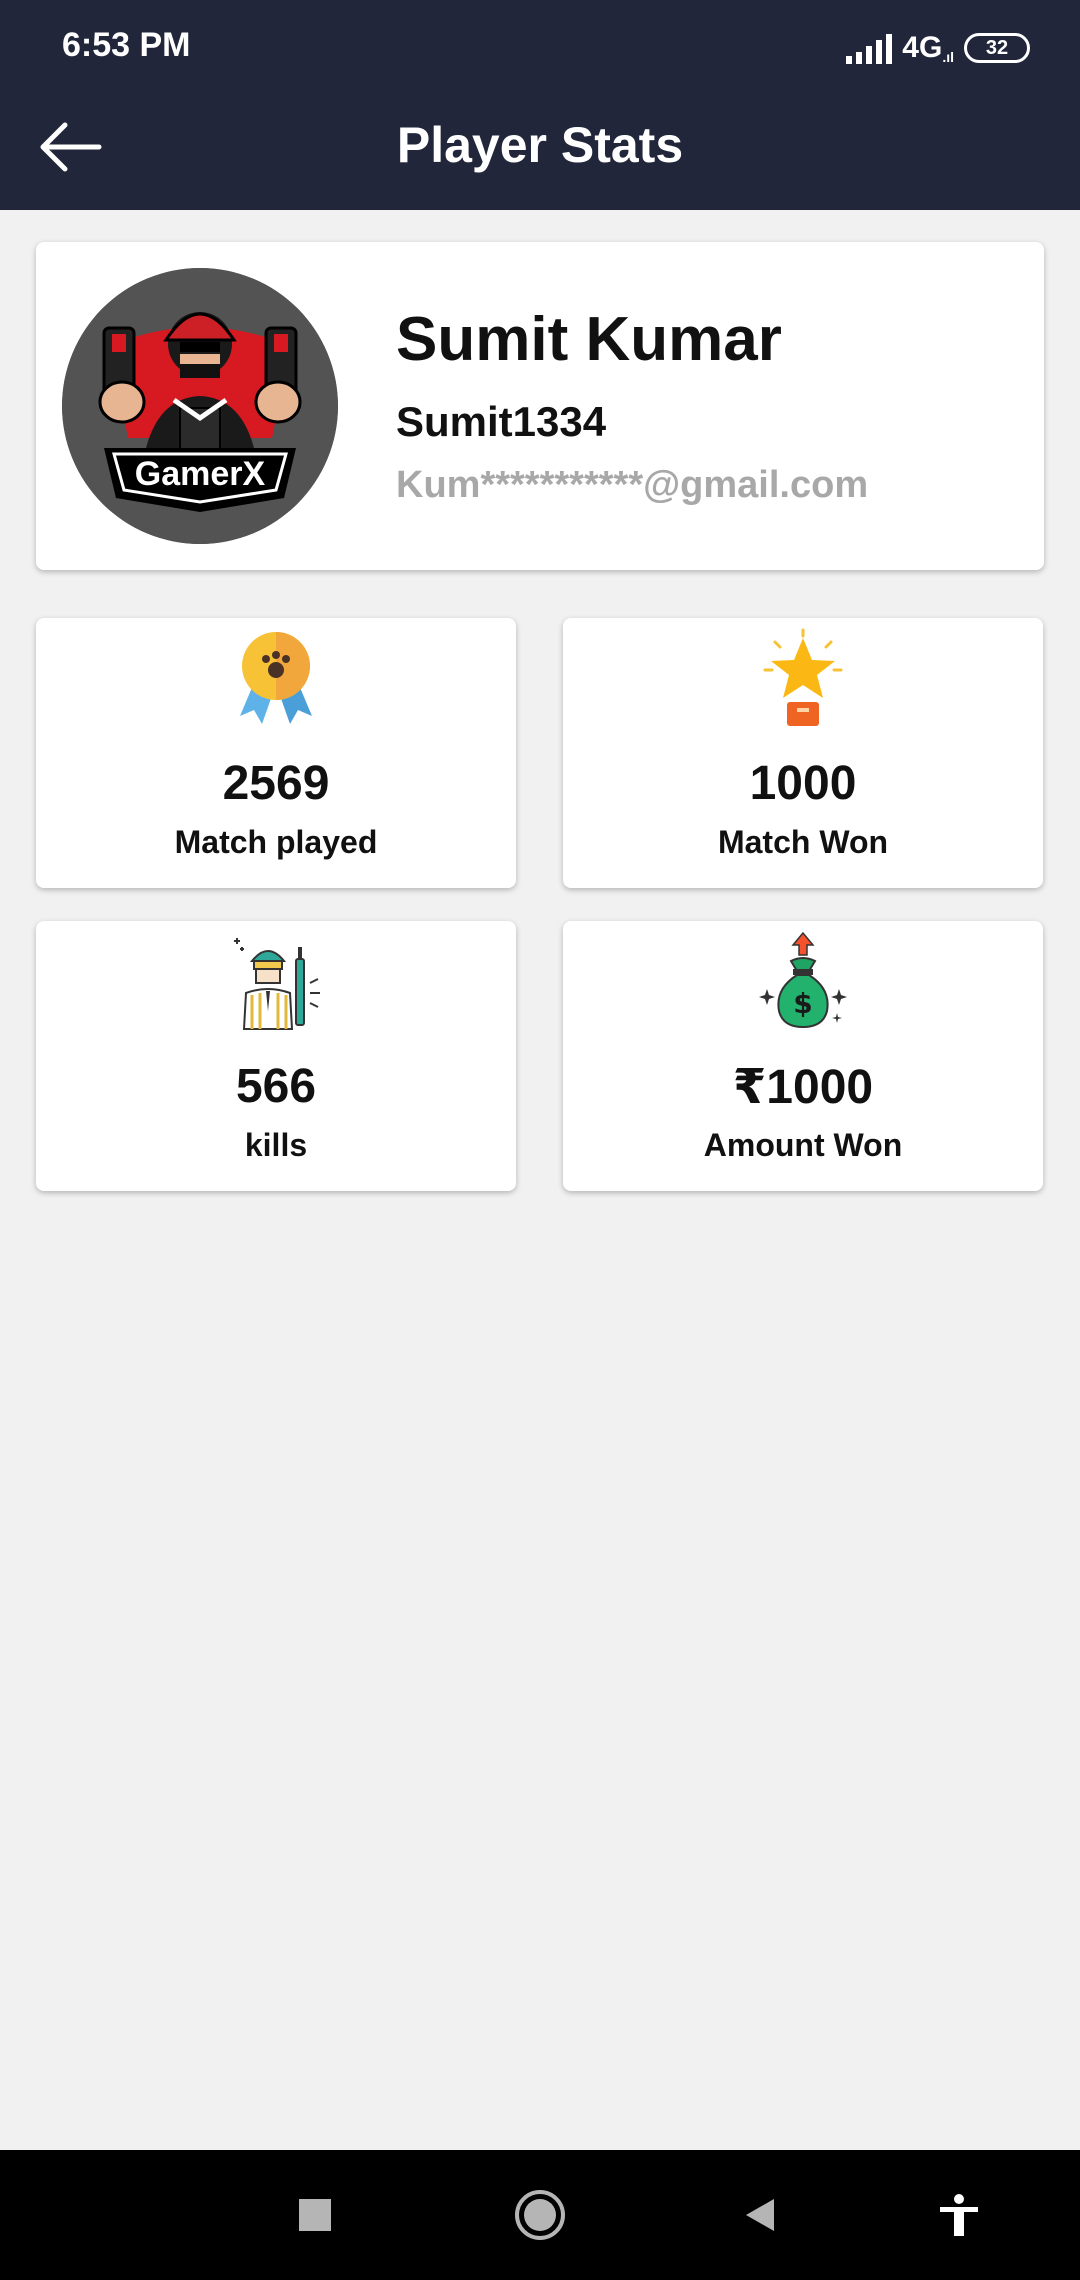 Image resolution: width=1080 pixels, height=2280 pixels. I want to click on circle-icon, so click(540, 2215).